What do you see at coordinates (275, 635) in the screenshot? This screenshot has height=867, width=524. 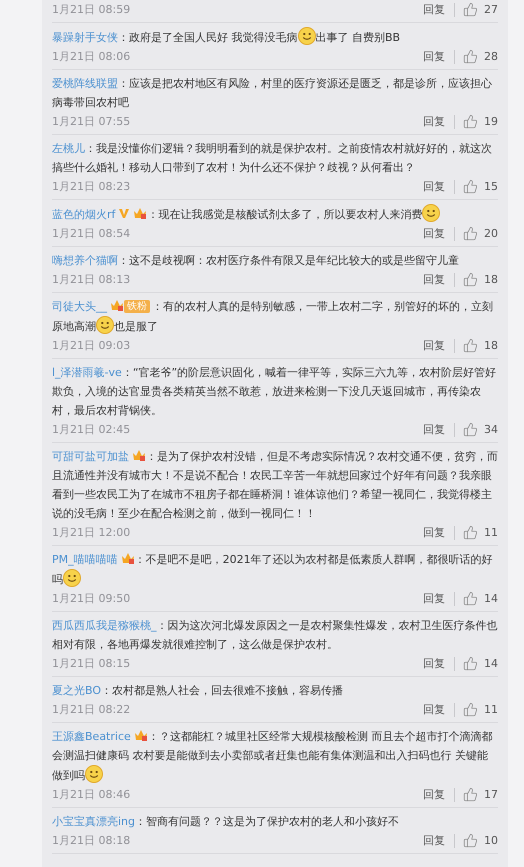 I see `comment-text: 西瓜西瓜我是猕猴桃_：因为这次河北爆发原因之一是农村聚集性爆发，农村卫生医疗条件也相对有限，各地再爆发就很难控制了，这么做是保护农村。` at bounding box center [275, 635].